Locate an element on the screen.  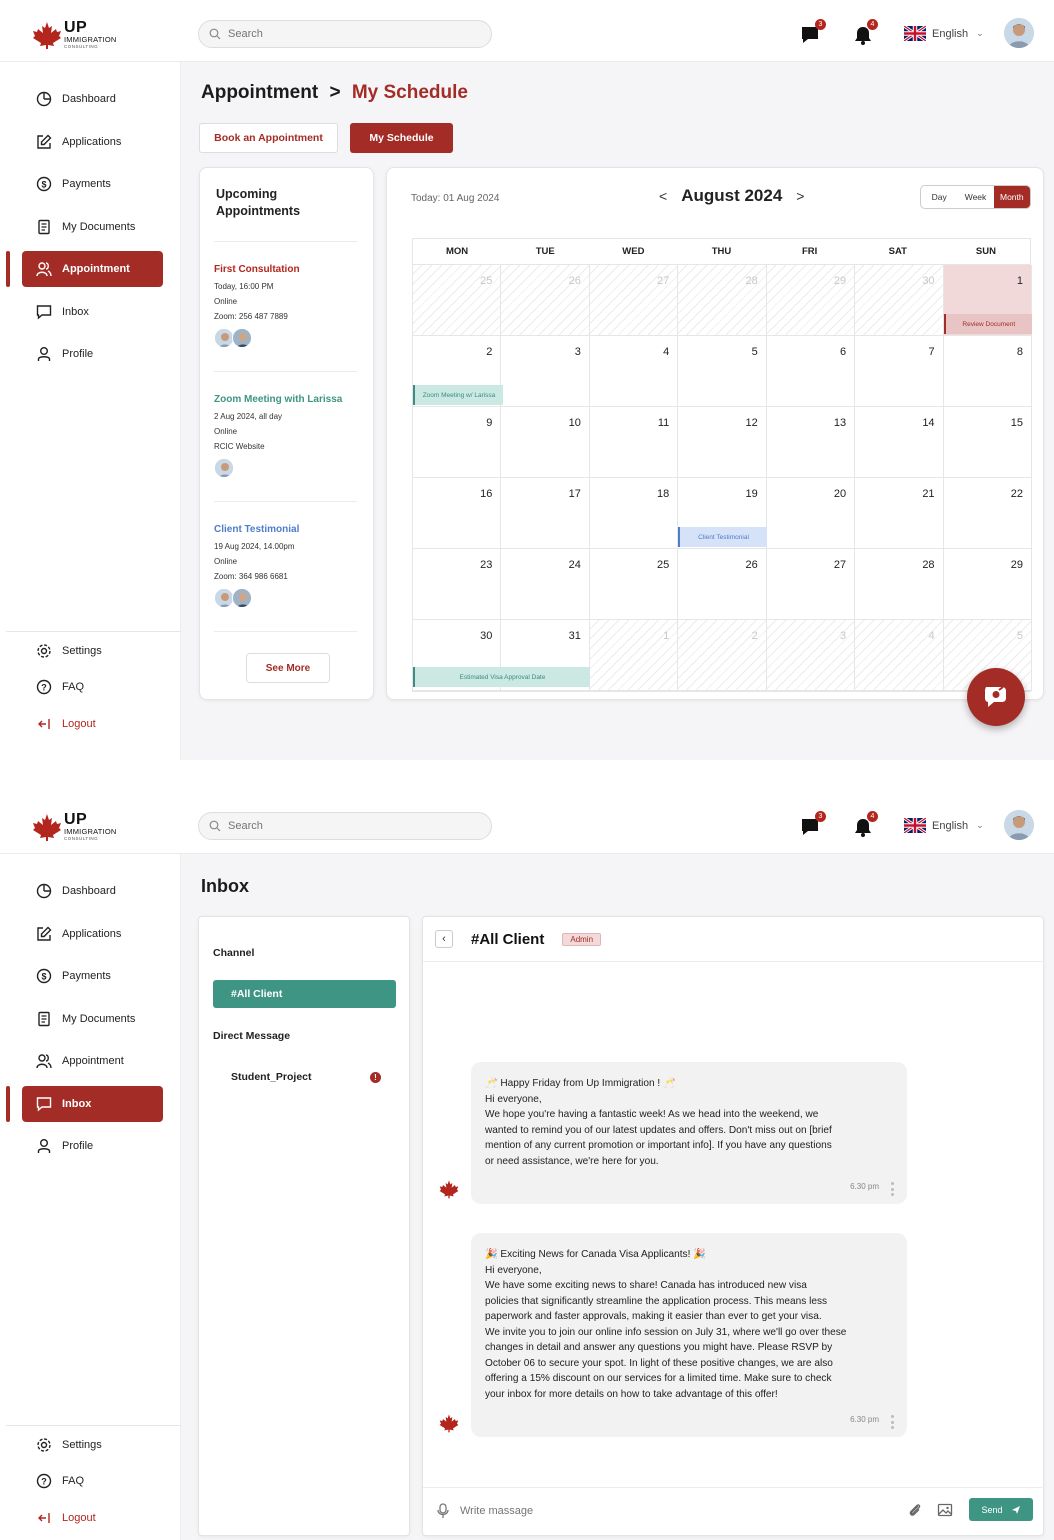
calendar-day-cell: 30 is located at coordinates (899, 300).